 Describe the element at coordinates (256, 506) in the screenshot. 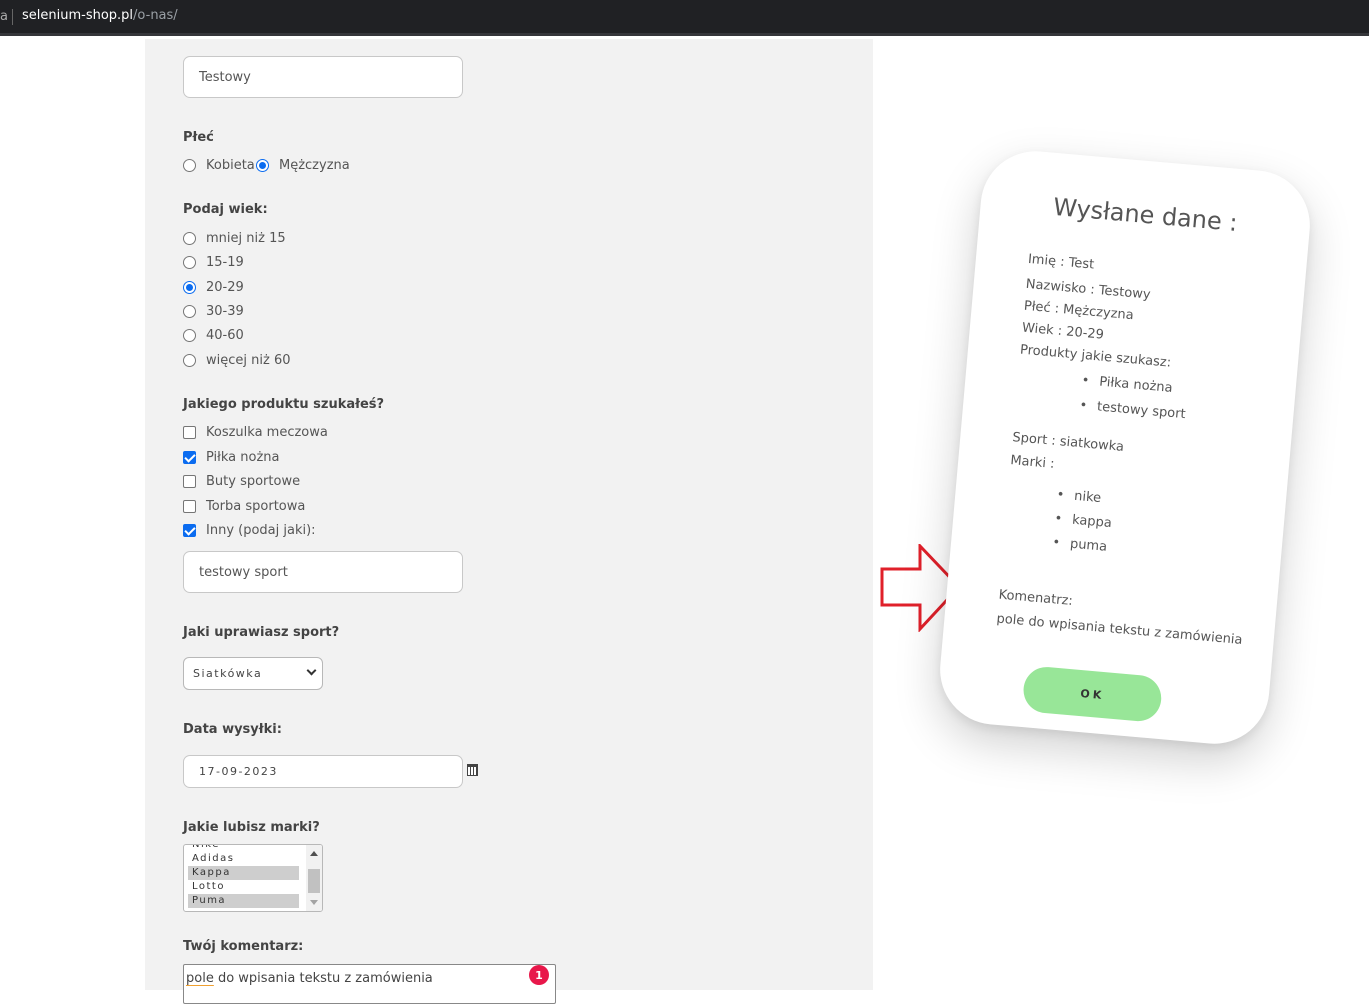

I see `product-option-label: Torba sportowa` at that location.